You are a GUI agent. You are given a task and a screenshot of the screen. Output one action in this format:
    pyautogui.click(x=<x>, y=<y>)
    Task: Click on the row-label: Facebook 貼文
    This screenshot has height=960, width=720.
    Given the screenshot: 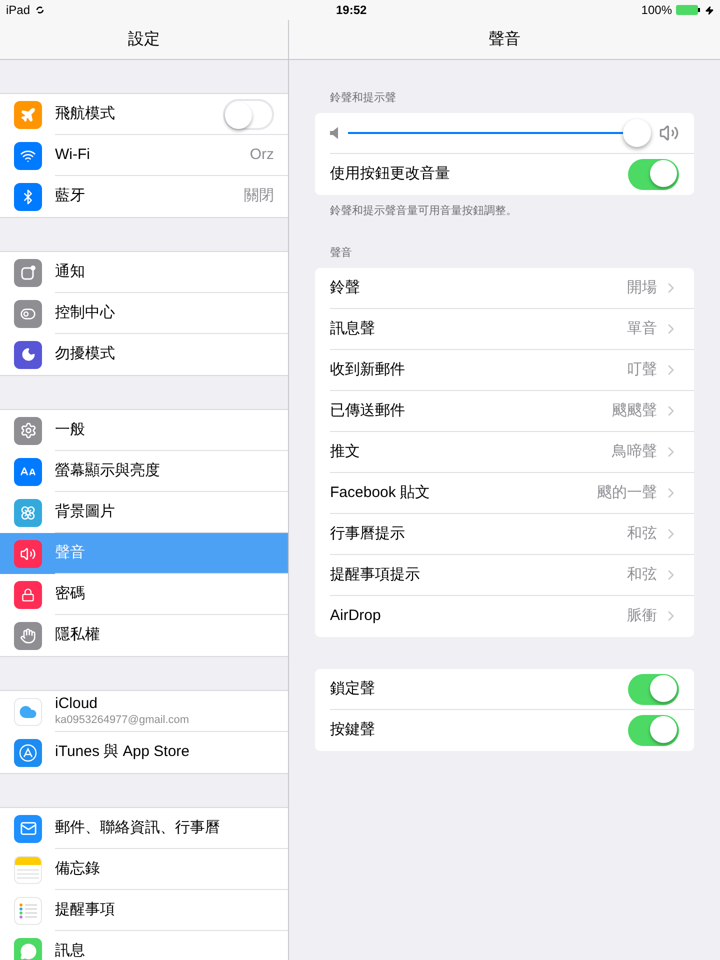 What is the action you would take?
    pyautogui.click(x=380, y=492)
    